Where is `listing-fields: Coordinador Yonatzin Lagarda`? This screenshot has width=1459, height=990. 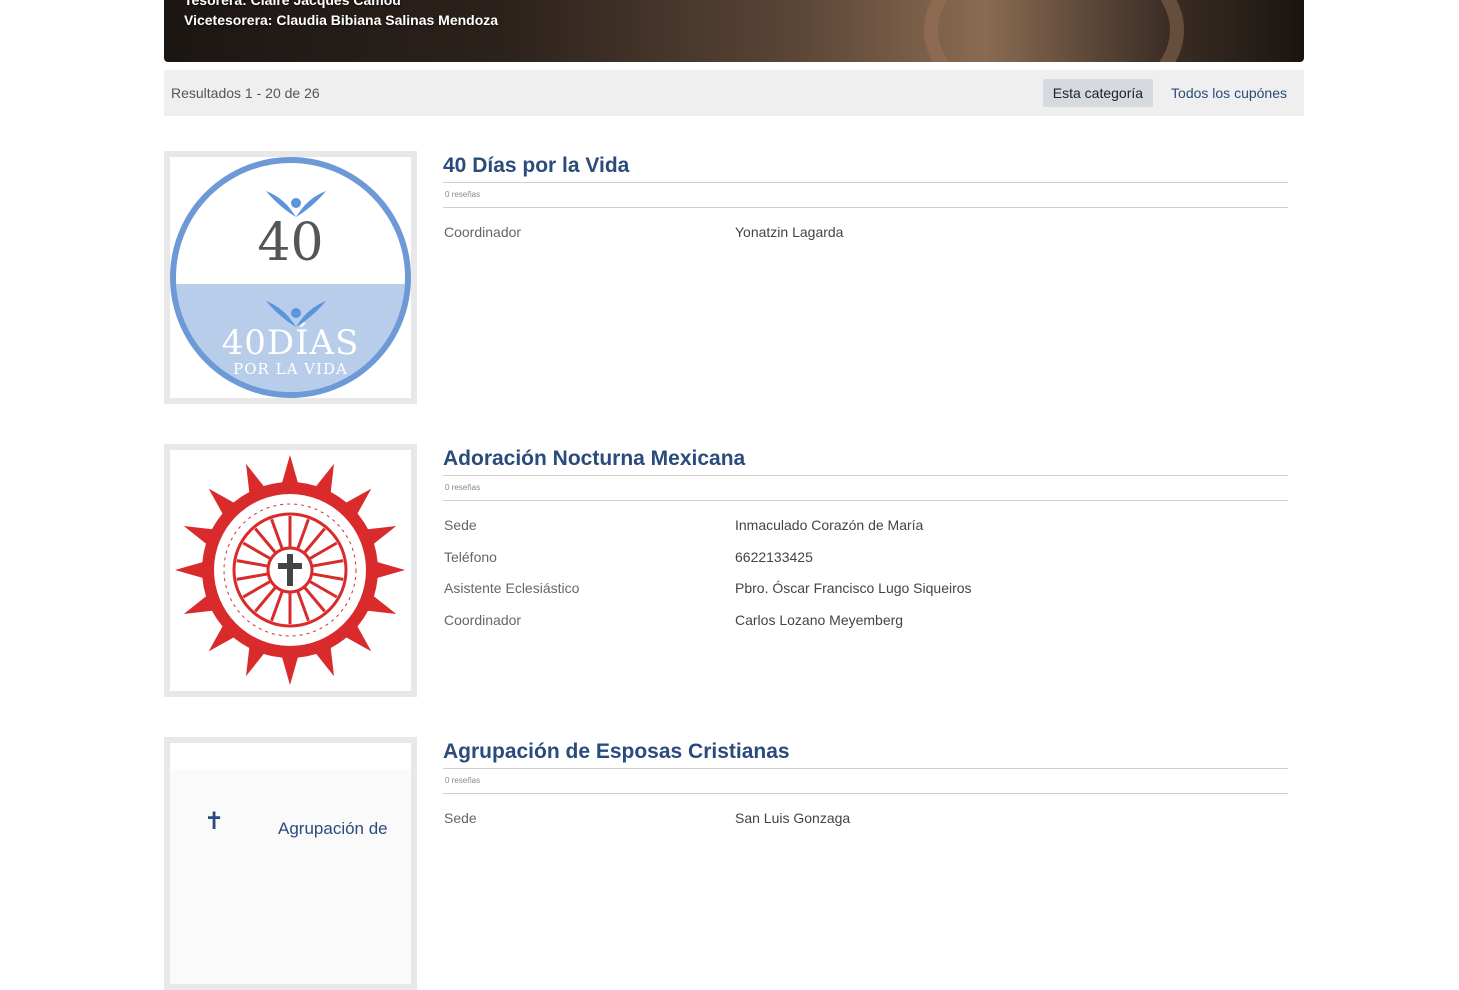
listing-fields: Coordinador Yonatzin Lagarda is located at coordinates (865, 232).